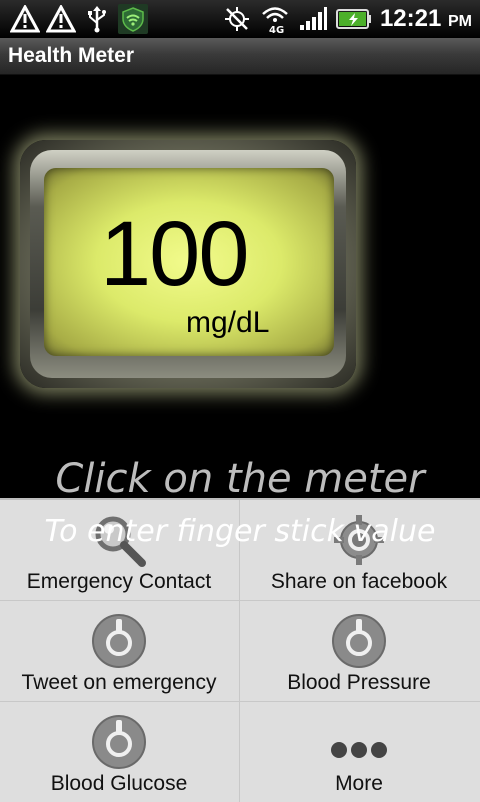 The image size is (480, 802). Describe the element at coordinates (460, 21) in the screenshot. I see `clock-ampm: PM` at that location.